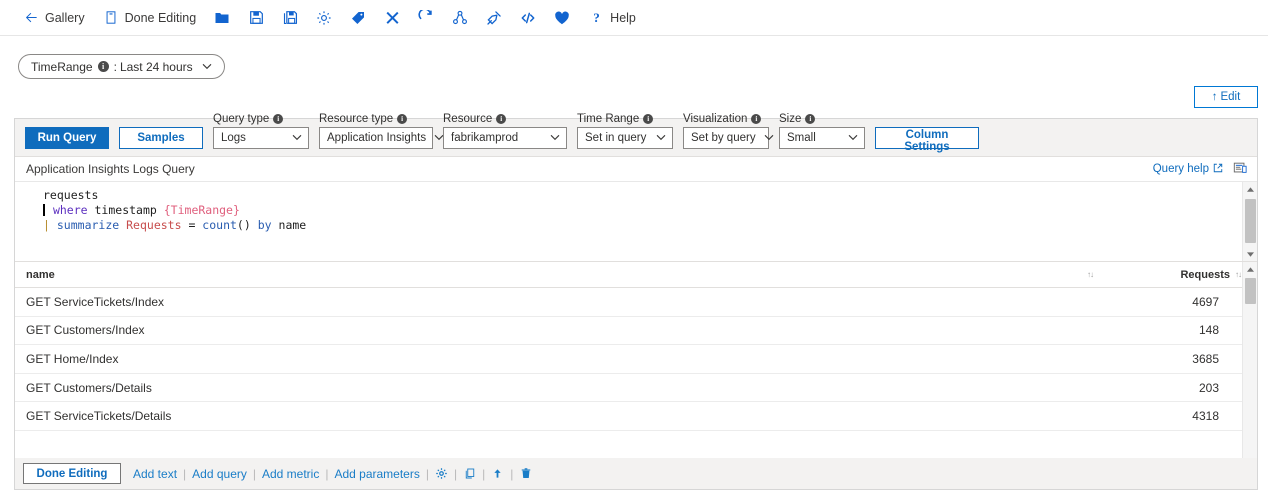  I want to click on timerange-parameter-pill: TimeRange i : Last 24 hours, so click(121, 66).